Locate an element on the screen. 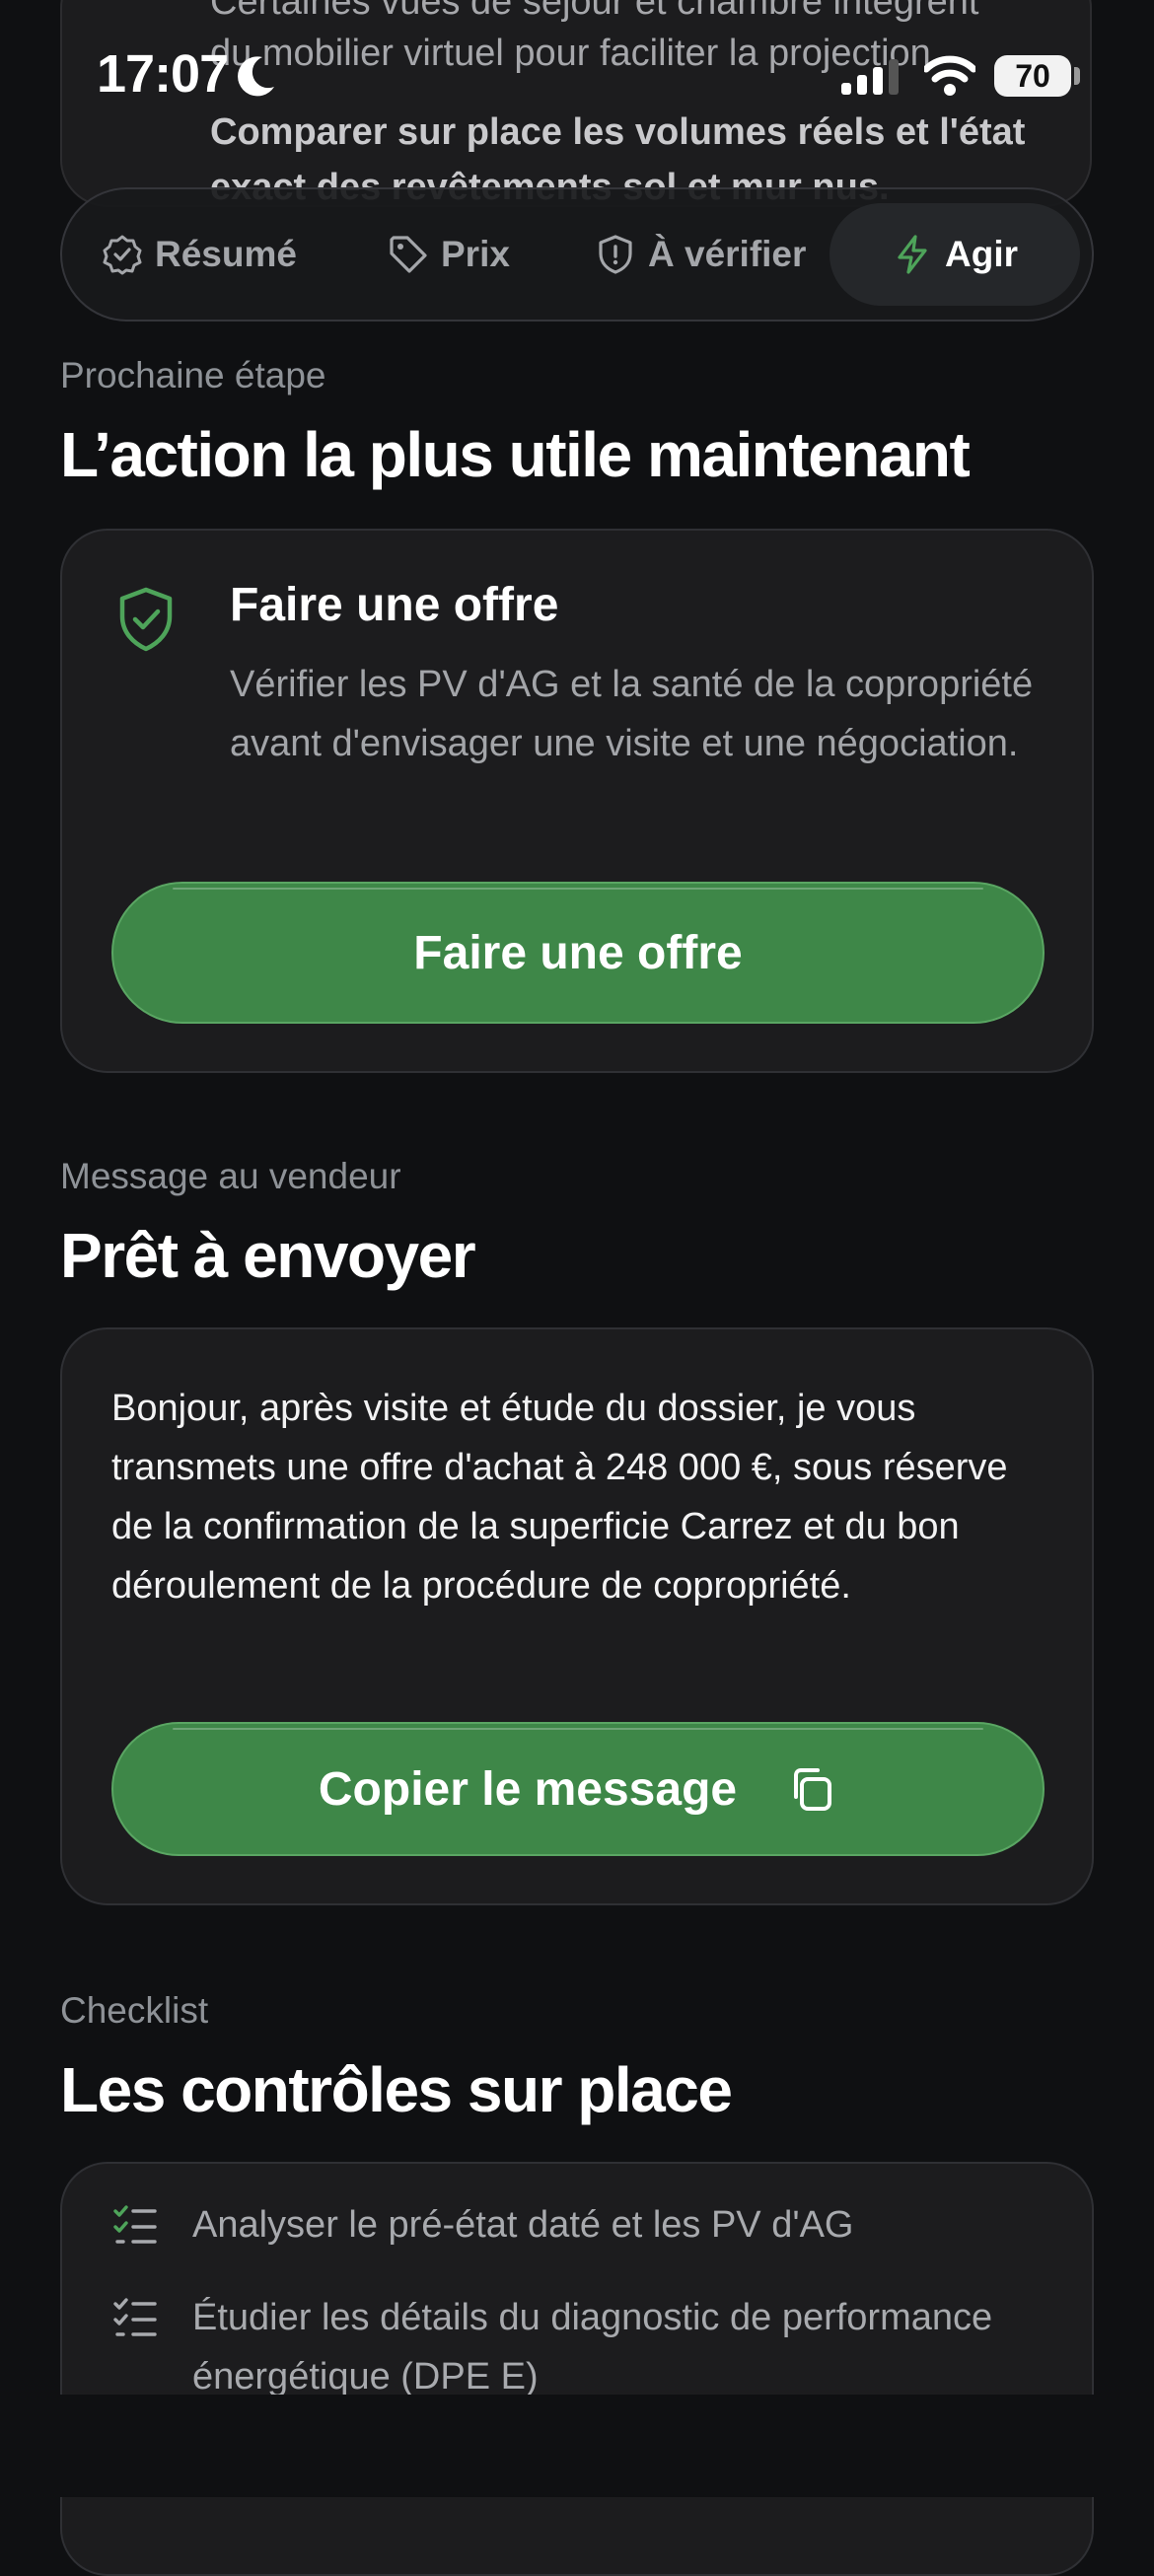 The height and width of the screenshot is (2576, 1154). cellular-signal-icon is located at coordinates (870, 77).